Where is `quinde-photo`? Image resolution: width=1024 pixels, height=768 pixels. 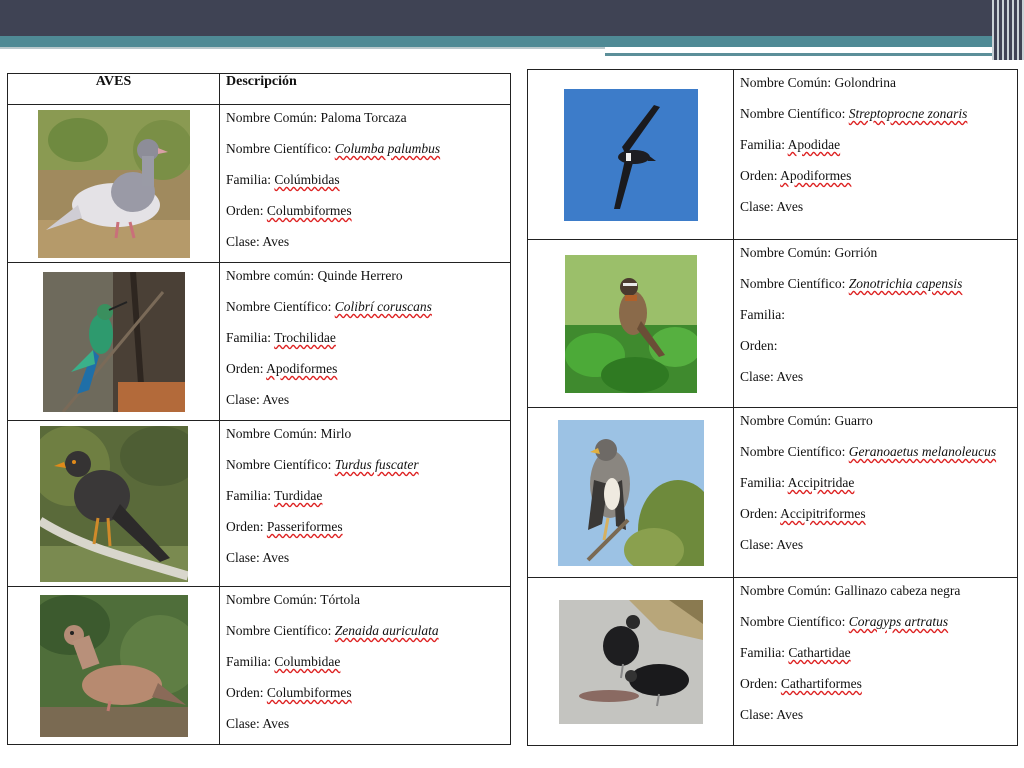
quinde-photo is located at coordinates (113, 341).